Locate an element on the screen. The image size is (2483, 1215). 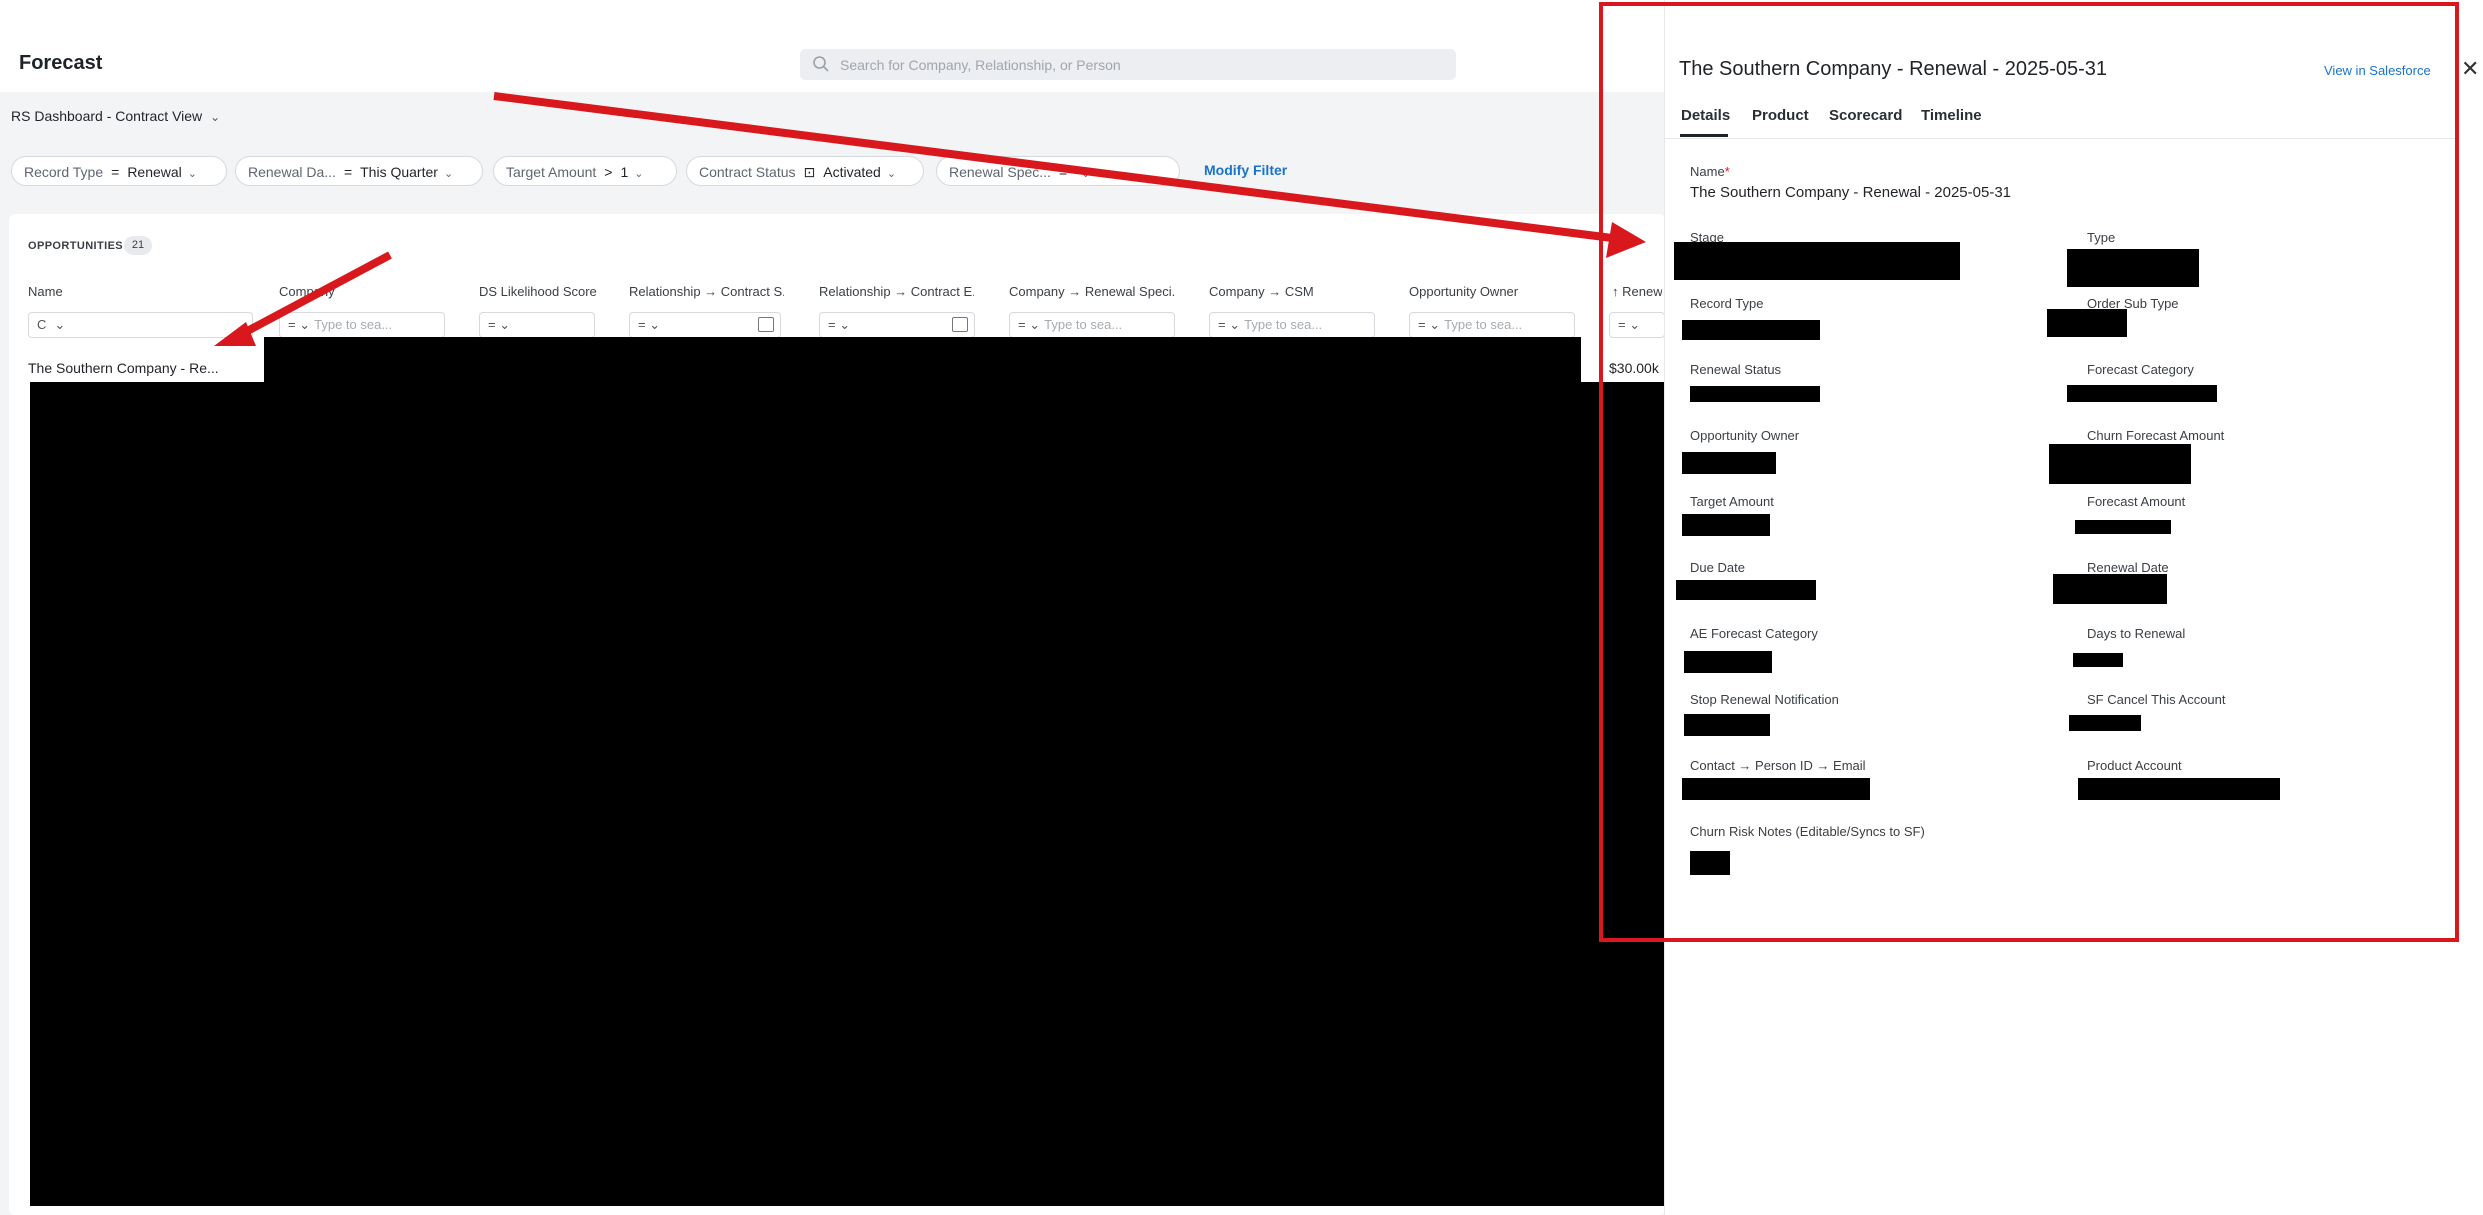
arrow-head-panel is located at coordinates (1626, 240).